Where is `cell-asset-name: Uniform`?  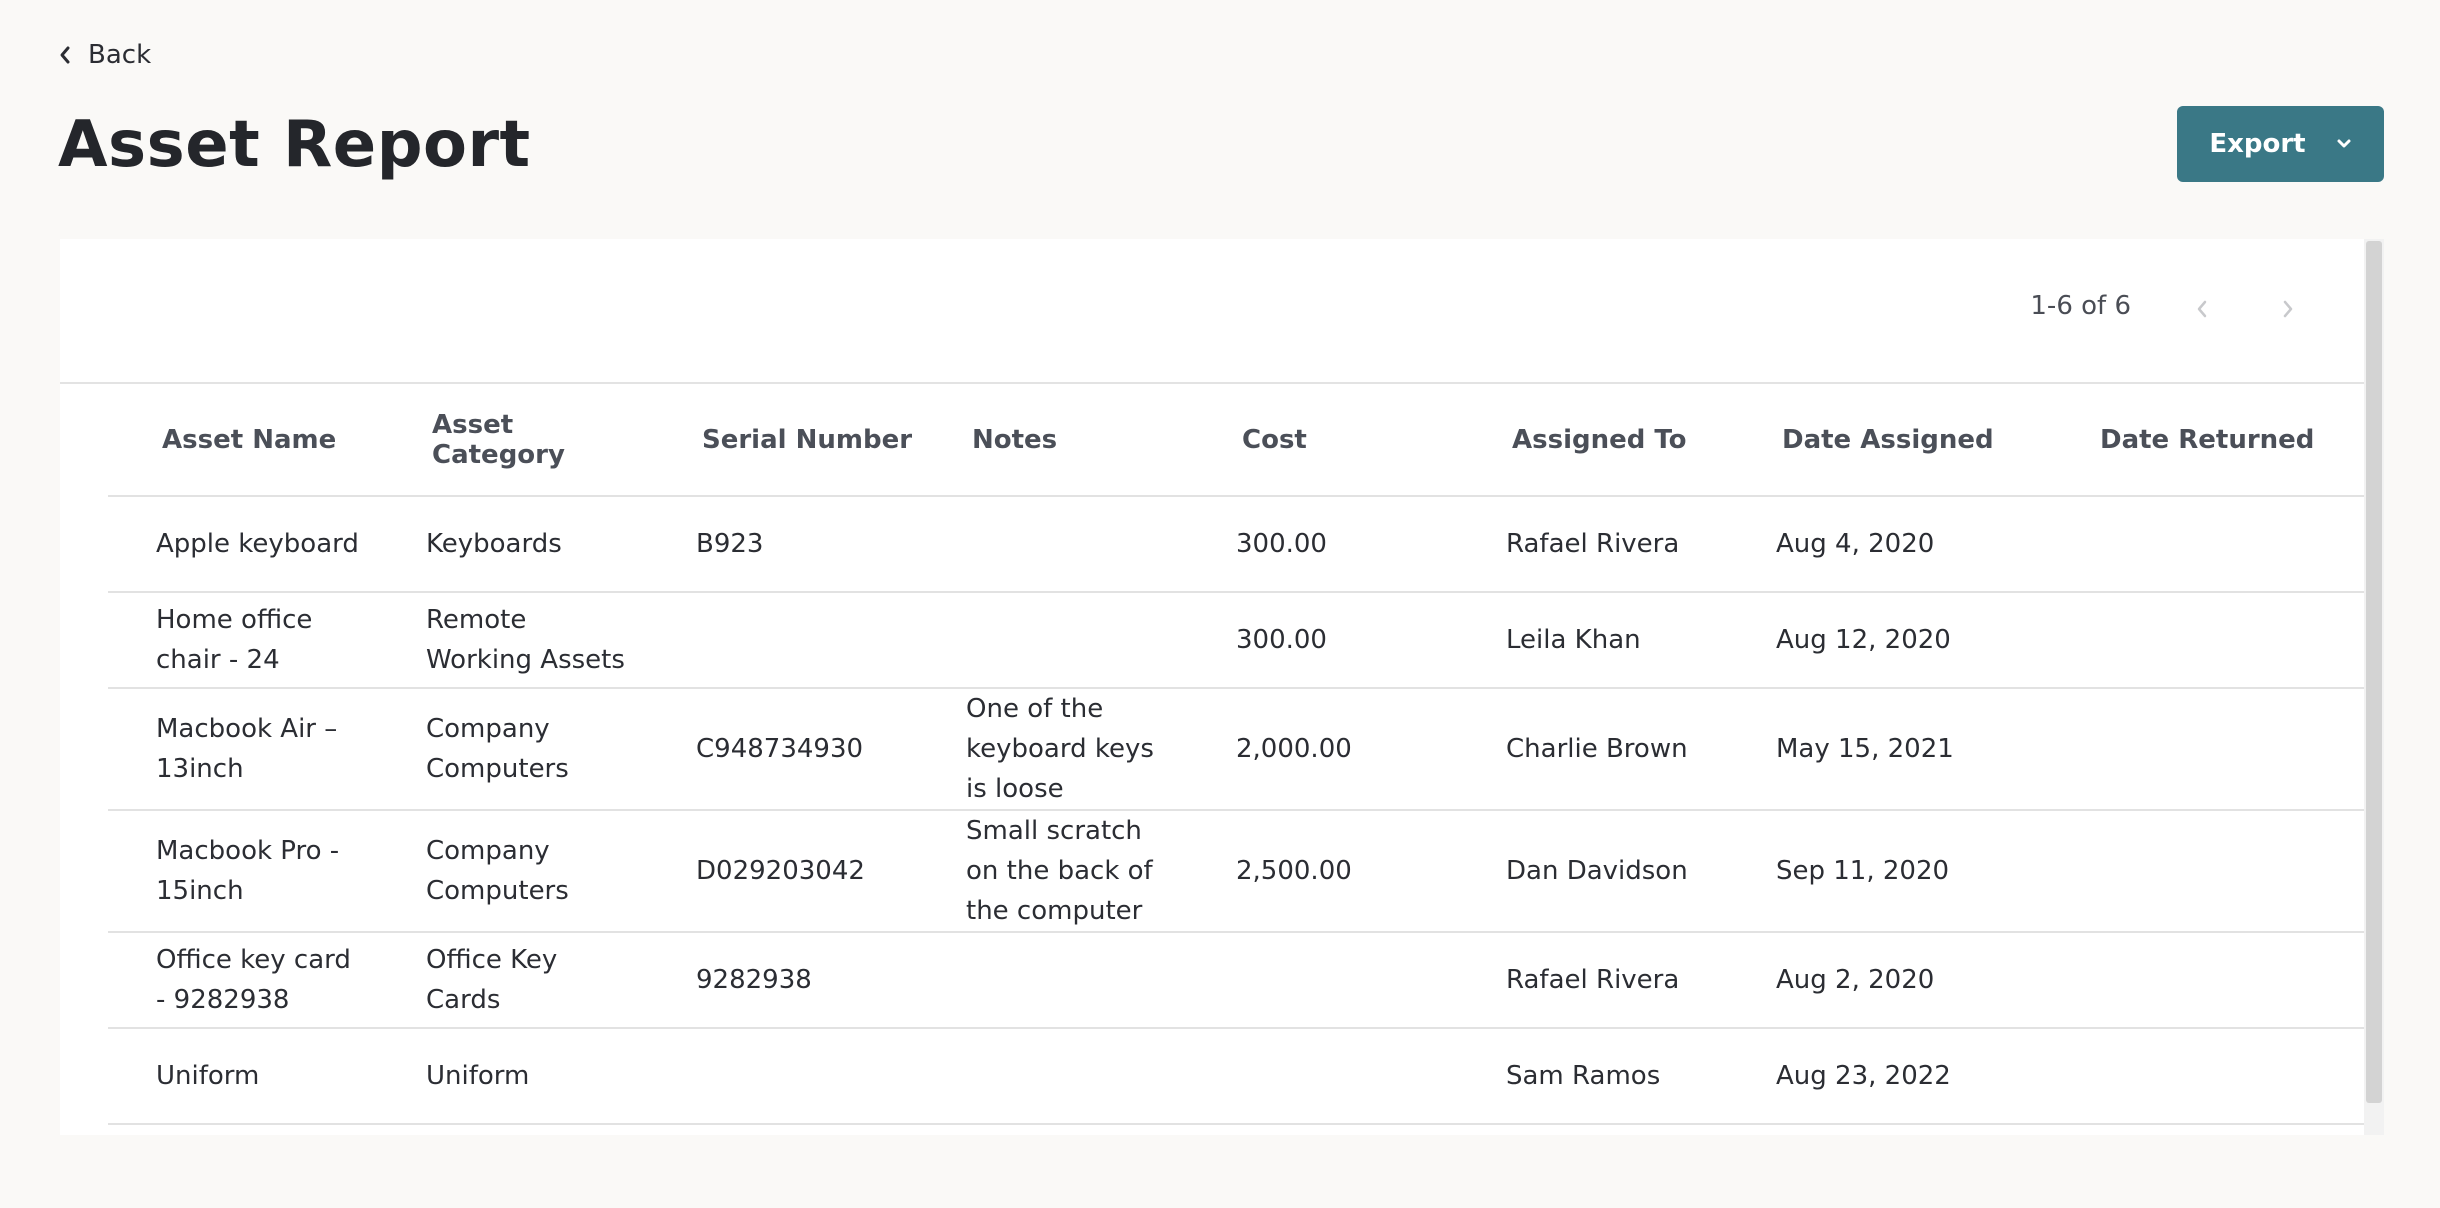
cell-asset-name: Uniform is located at coordinates (243, 1076).